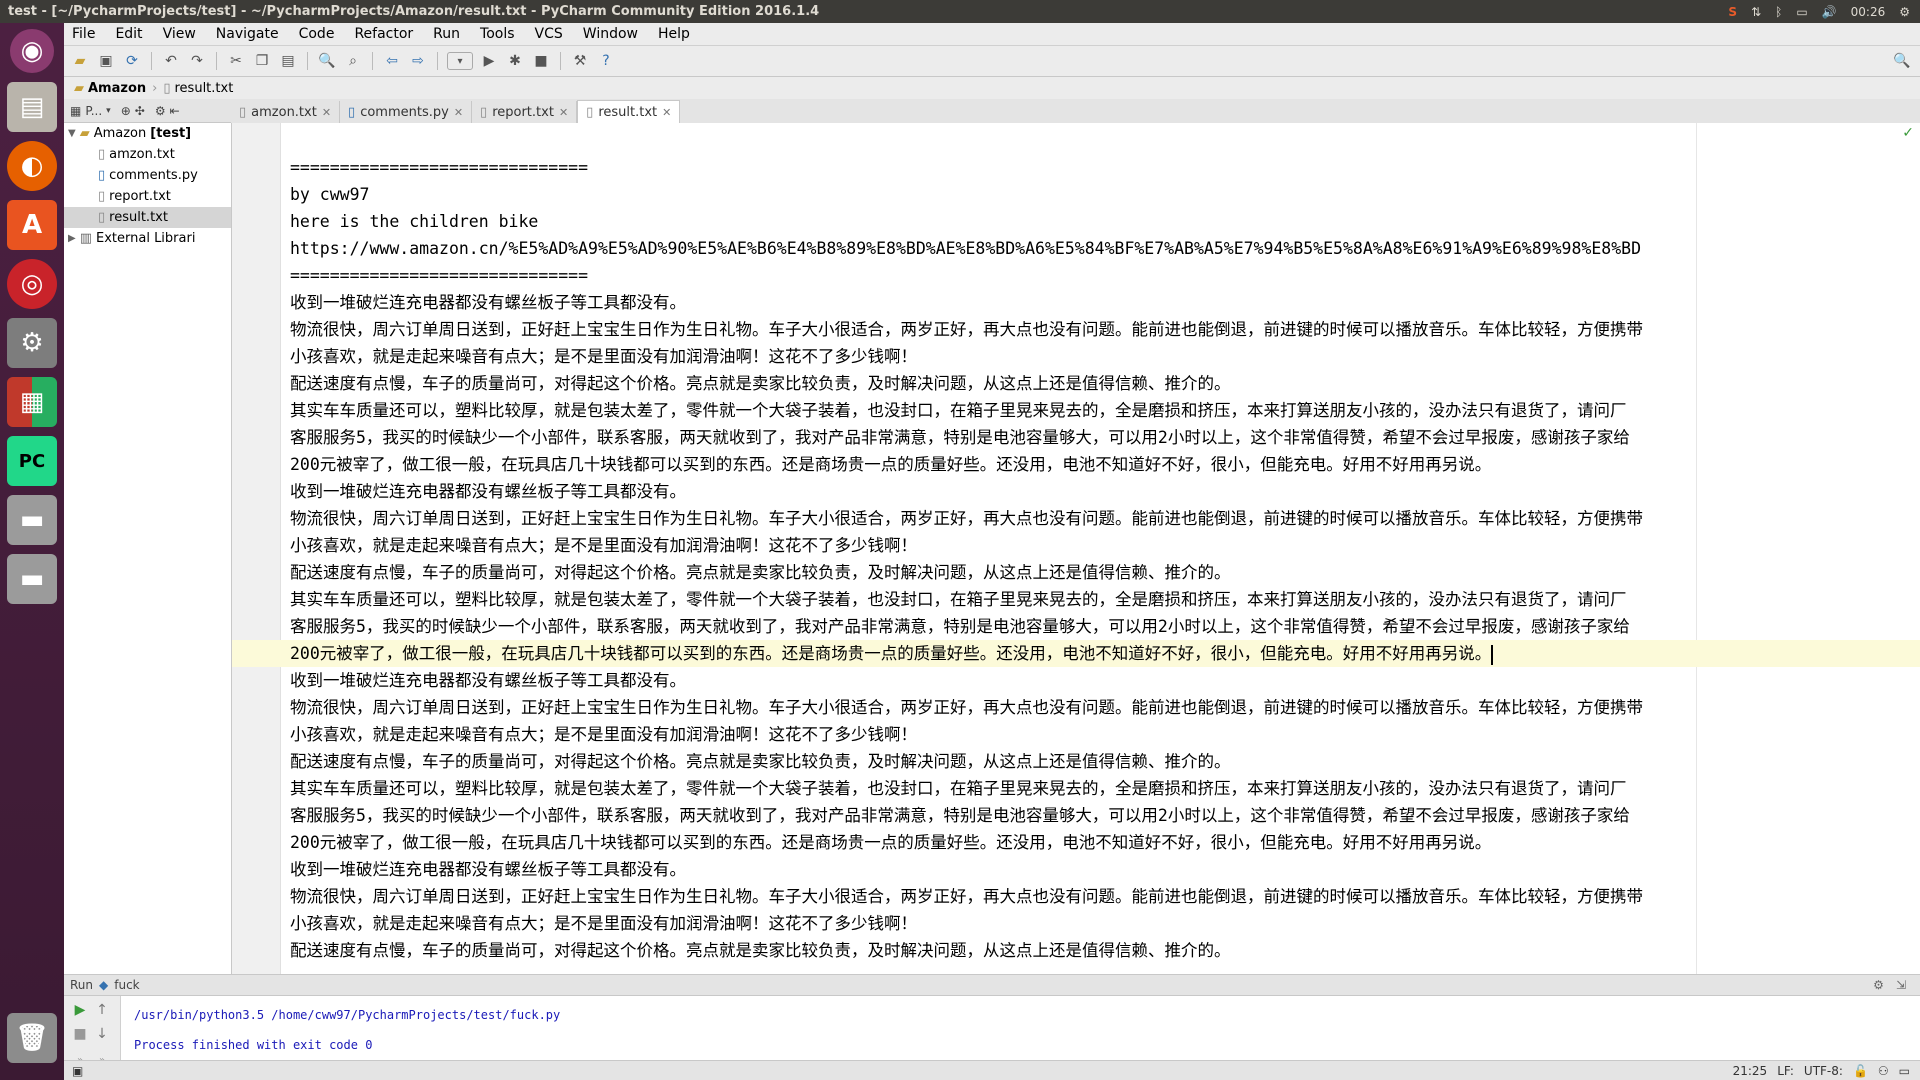 Image resolution: width=1920 pixels, height=1080 pixels. I want to click on forward-icon: ⇨, so click(418, 61).